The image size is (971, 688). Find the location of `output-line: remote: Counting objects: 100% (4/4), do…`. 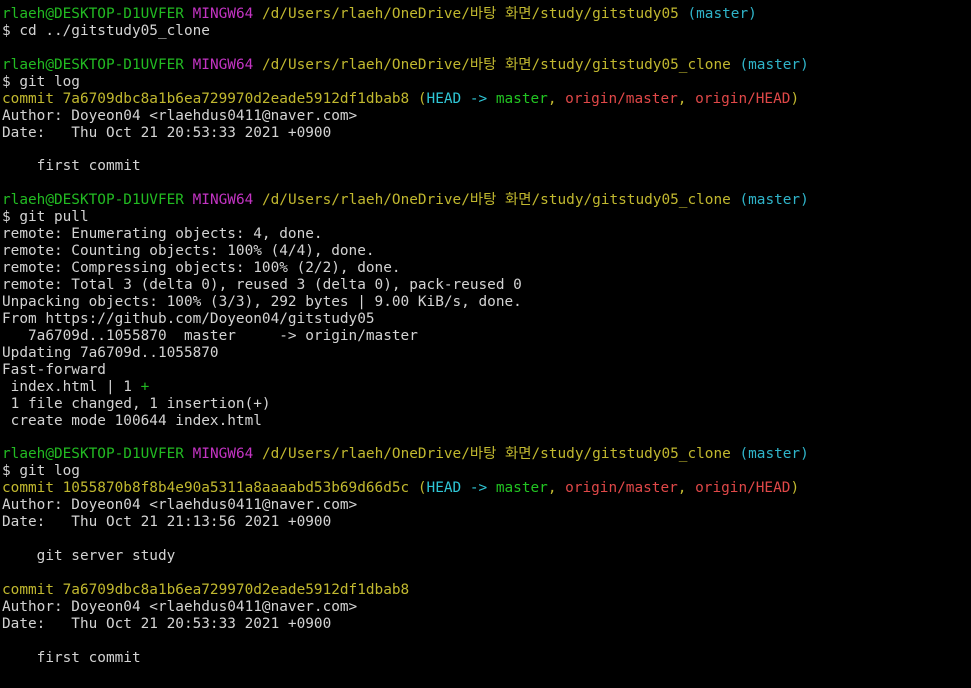

output-line: remote: Counting objects: 100% (4/4), do… is located at coordinates (188, 251).